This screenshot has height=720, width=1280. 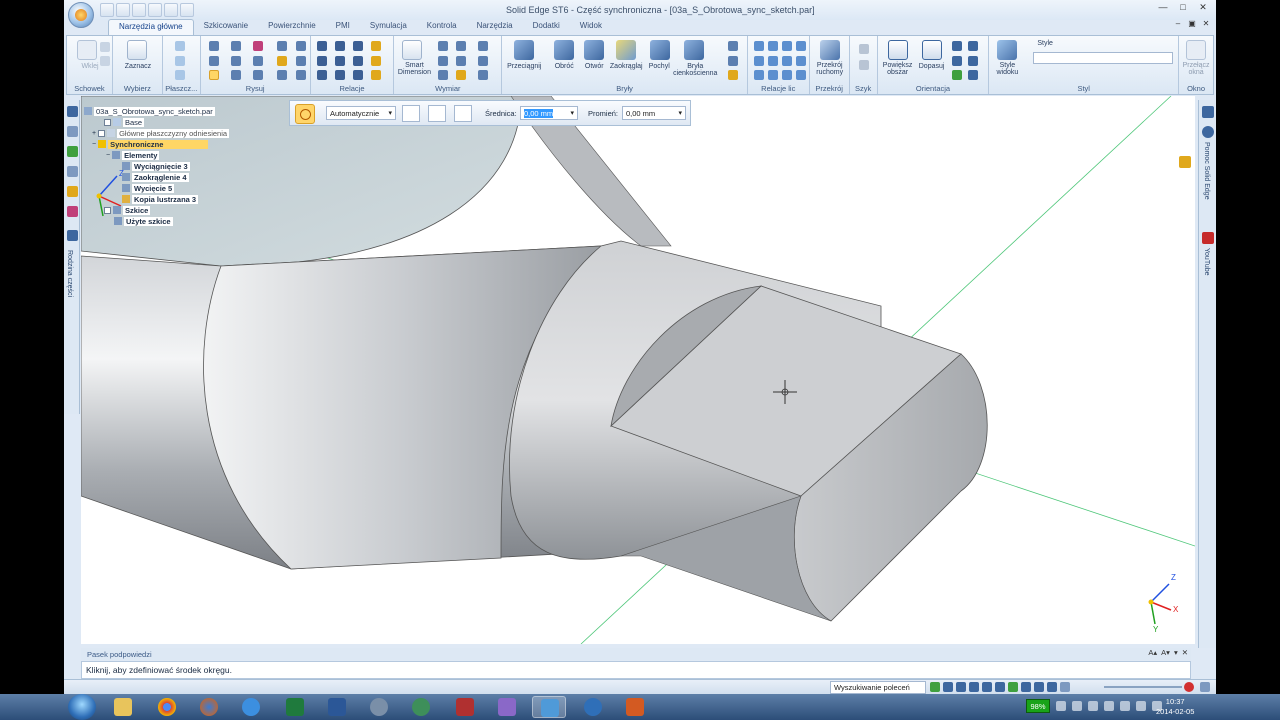 I want to click on taskbar-app-box, so click(x=507, y=707).